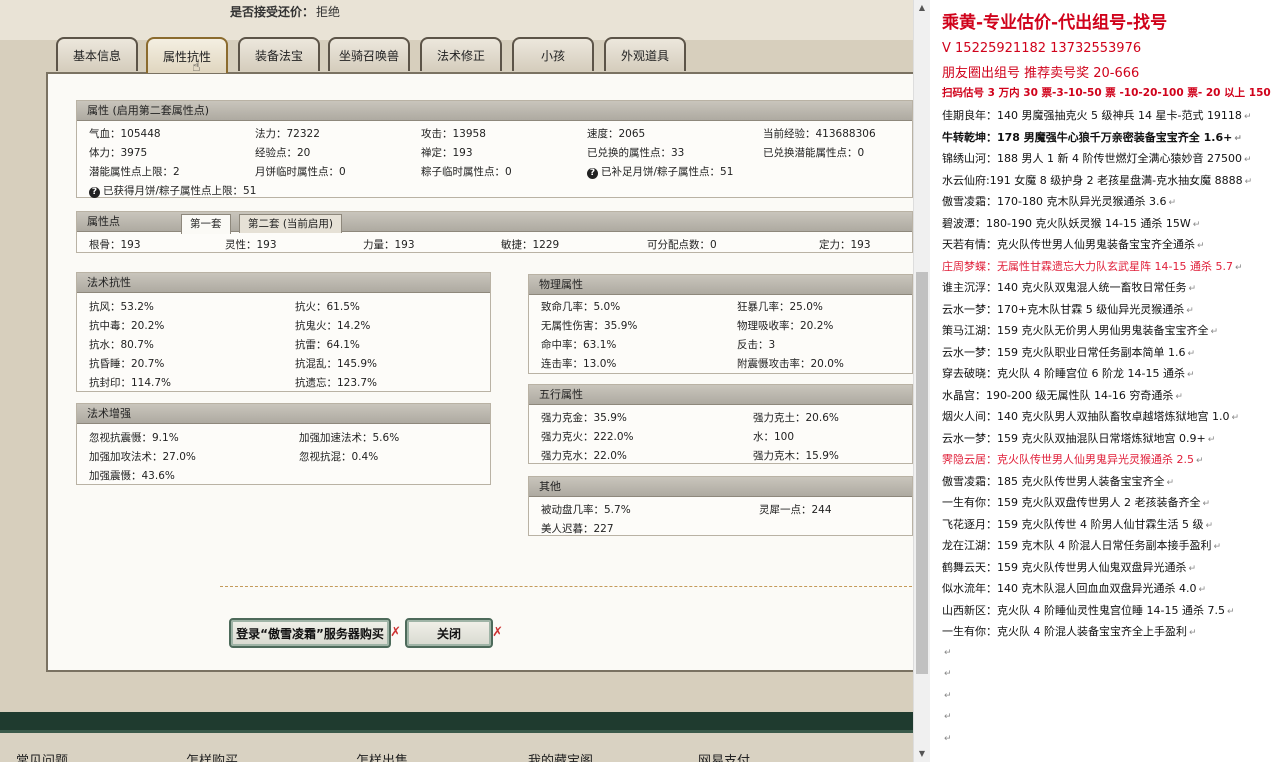 This screenshot has width=1280, height=762. What do you see at coordinates (1068, 309) in the screenshot?
I see `notes-list-item: 云水一梦：170+克木队甘霖 5 级仙异光灵猴通杀 ↵` at bounding box center [1068, 309].